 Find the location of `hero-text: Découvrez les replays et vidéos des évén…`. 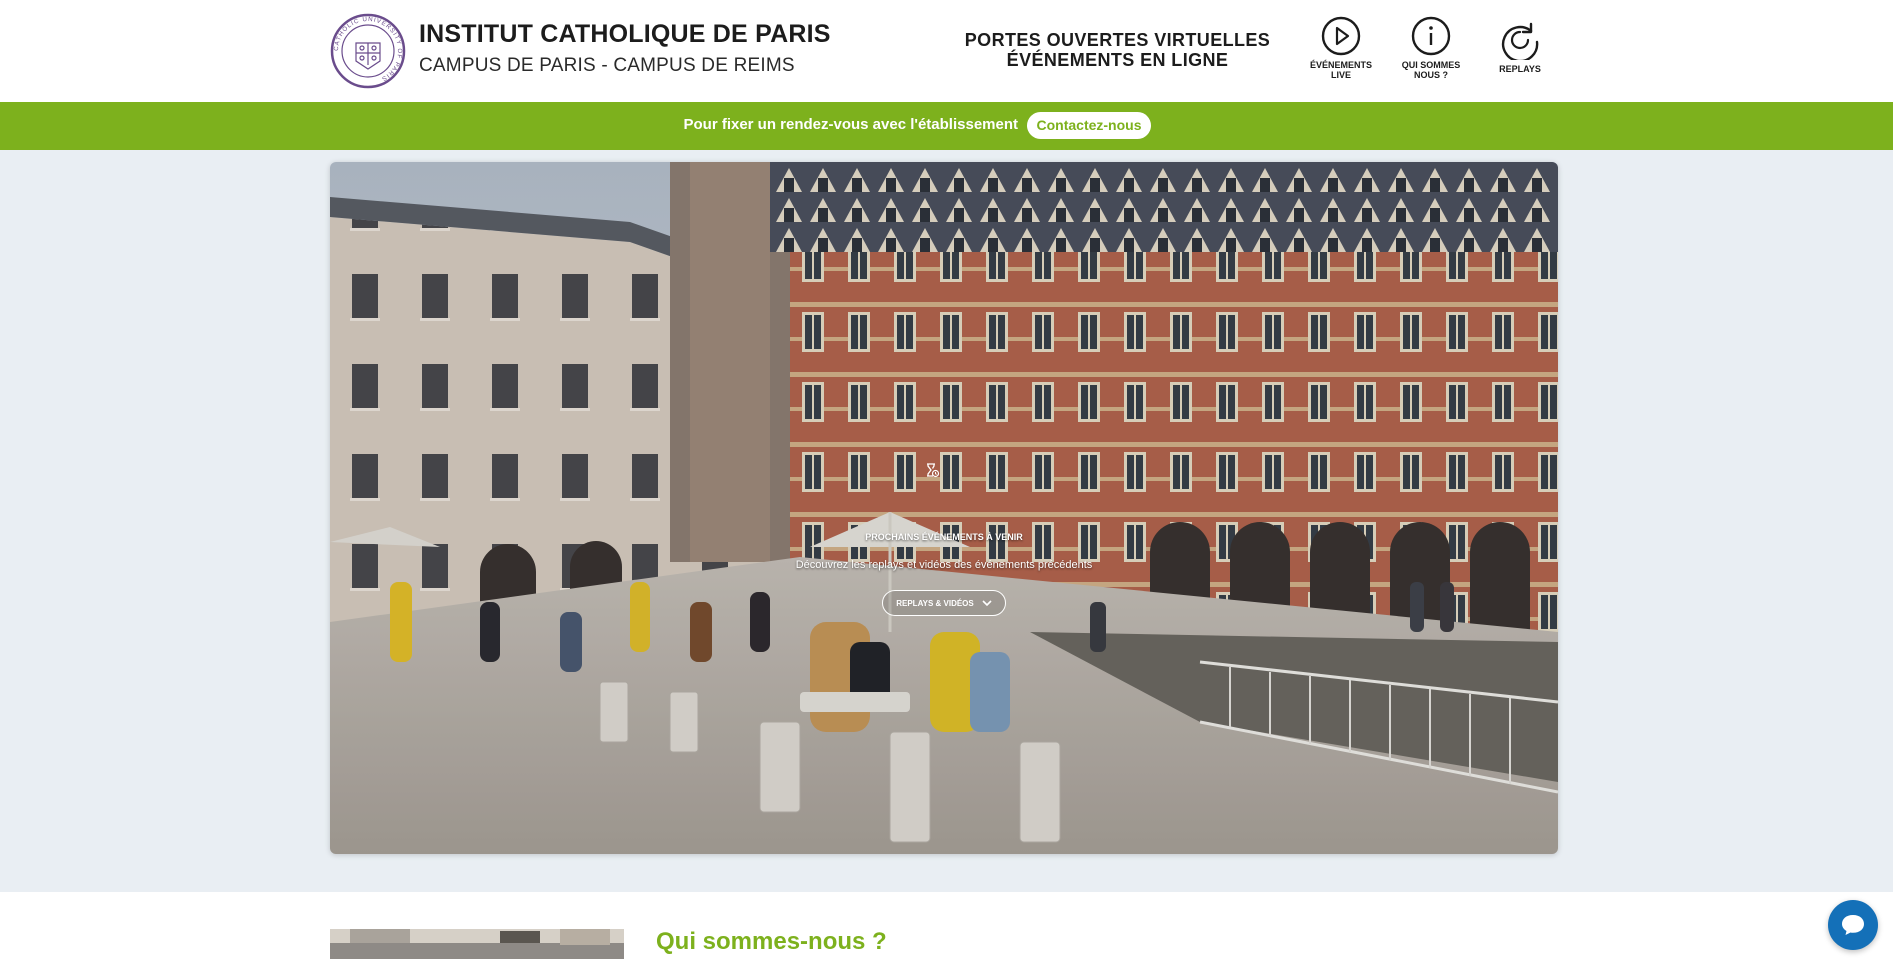

hero-text: Découvrez les replays et vidéos des évén… is located at coordinates (944, 565).